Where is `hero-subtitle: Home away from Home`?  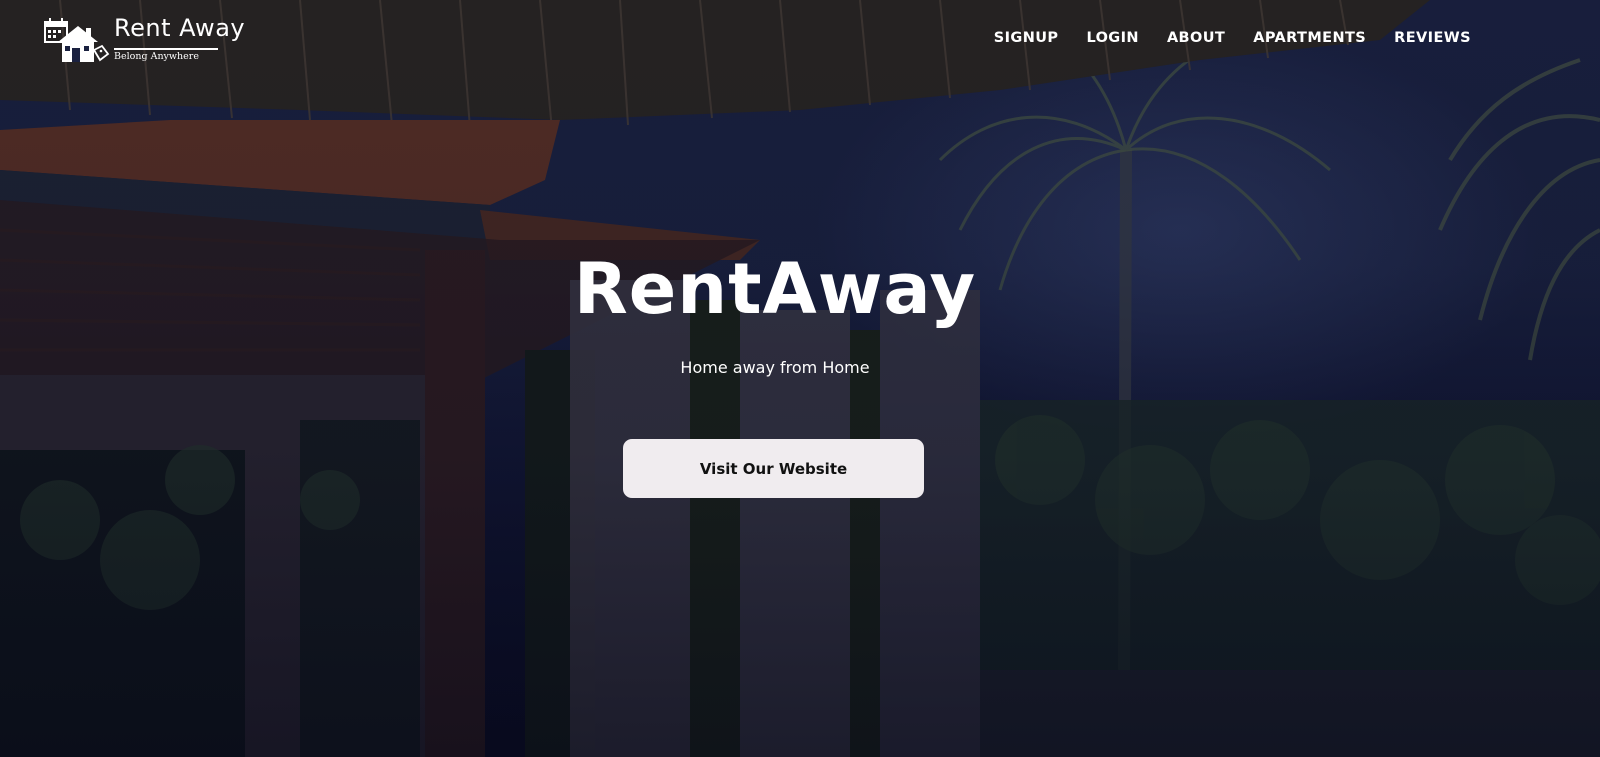 hero-subtitle: Home away from Home is located at coordinates (775, 367).